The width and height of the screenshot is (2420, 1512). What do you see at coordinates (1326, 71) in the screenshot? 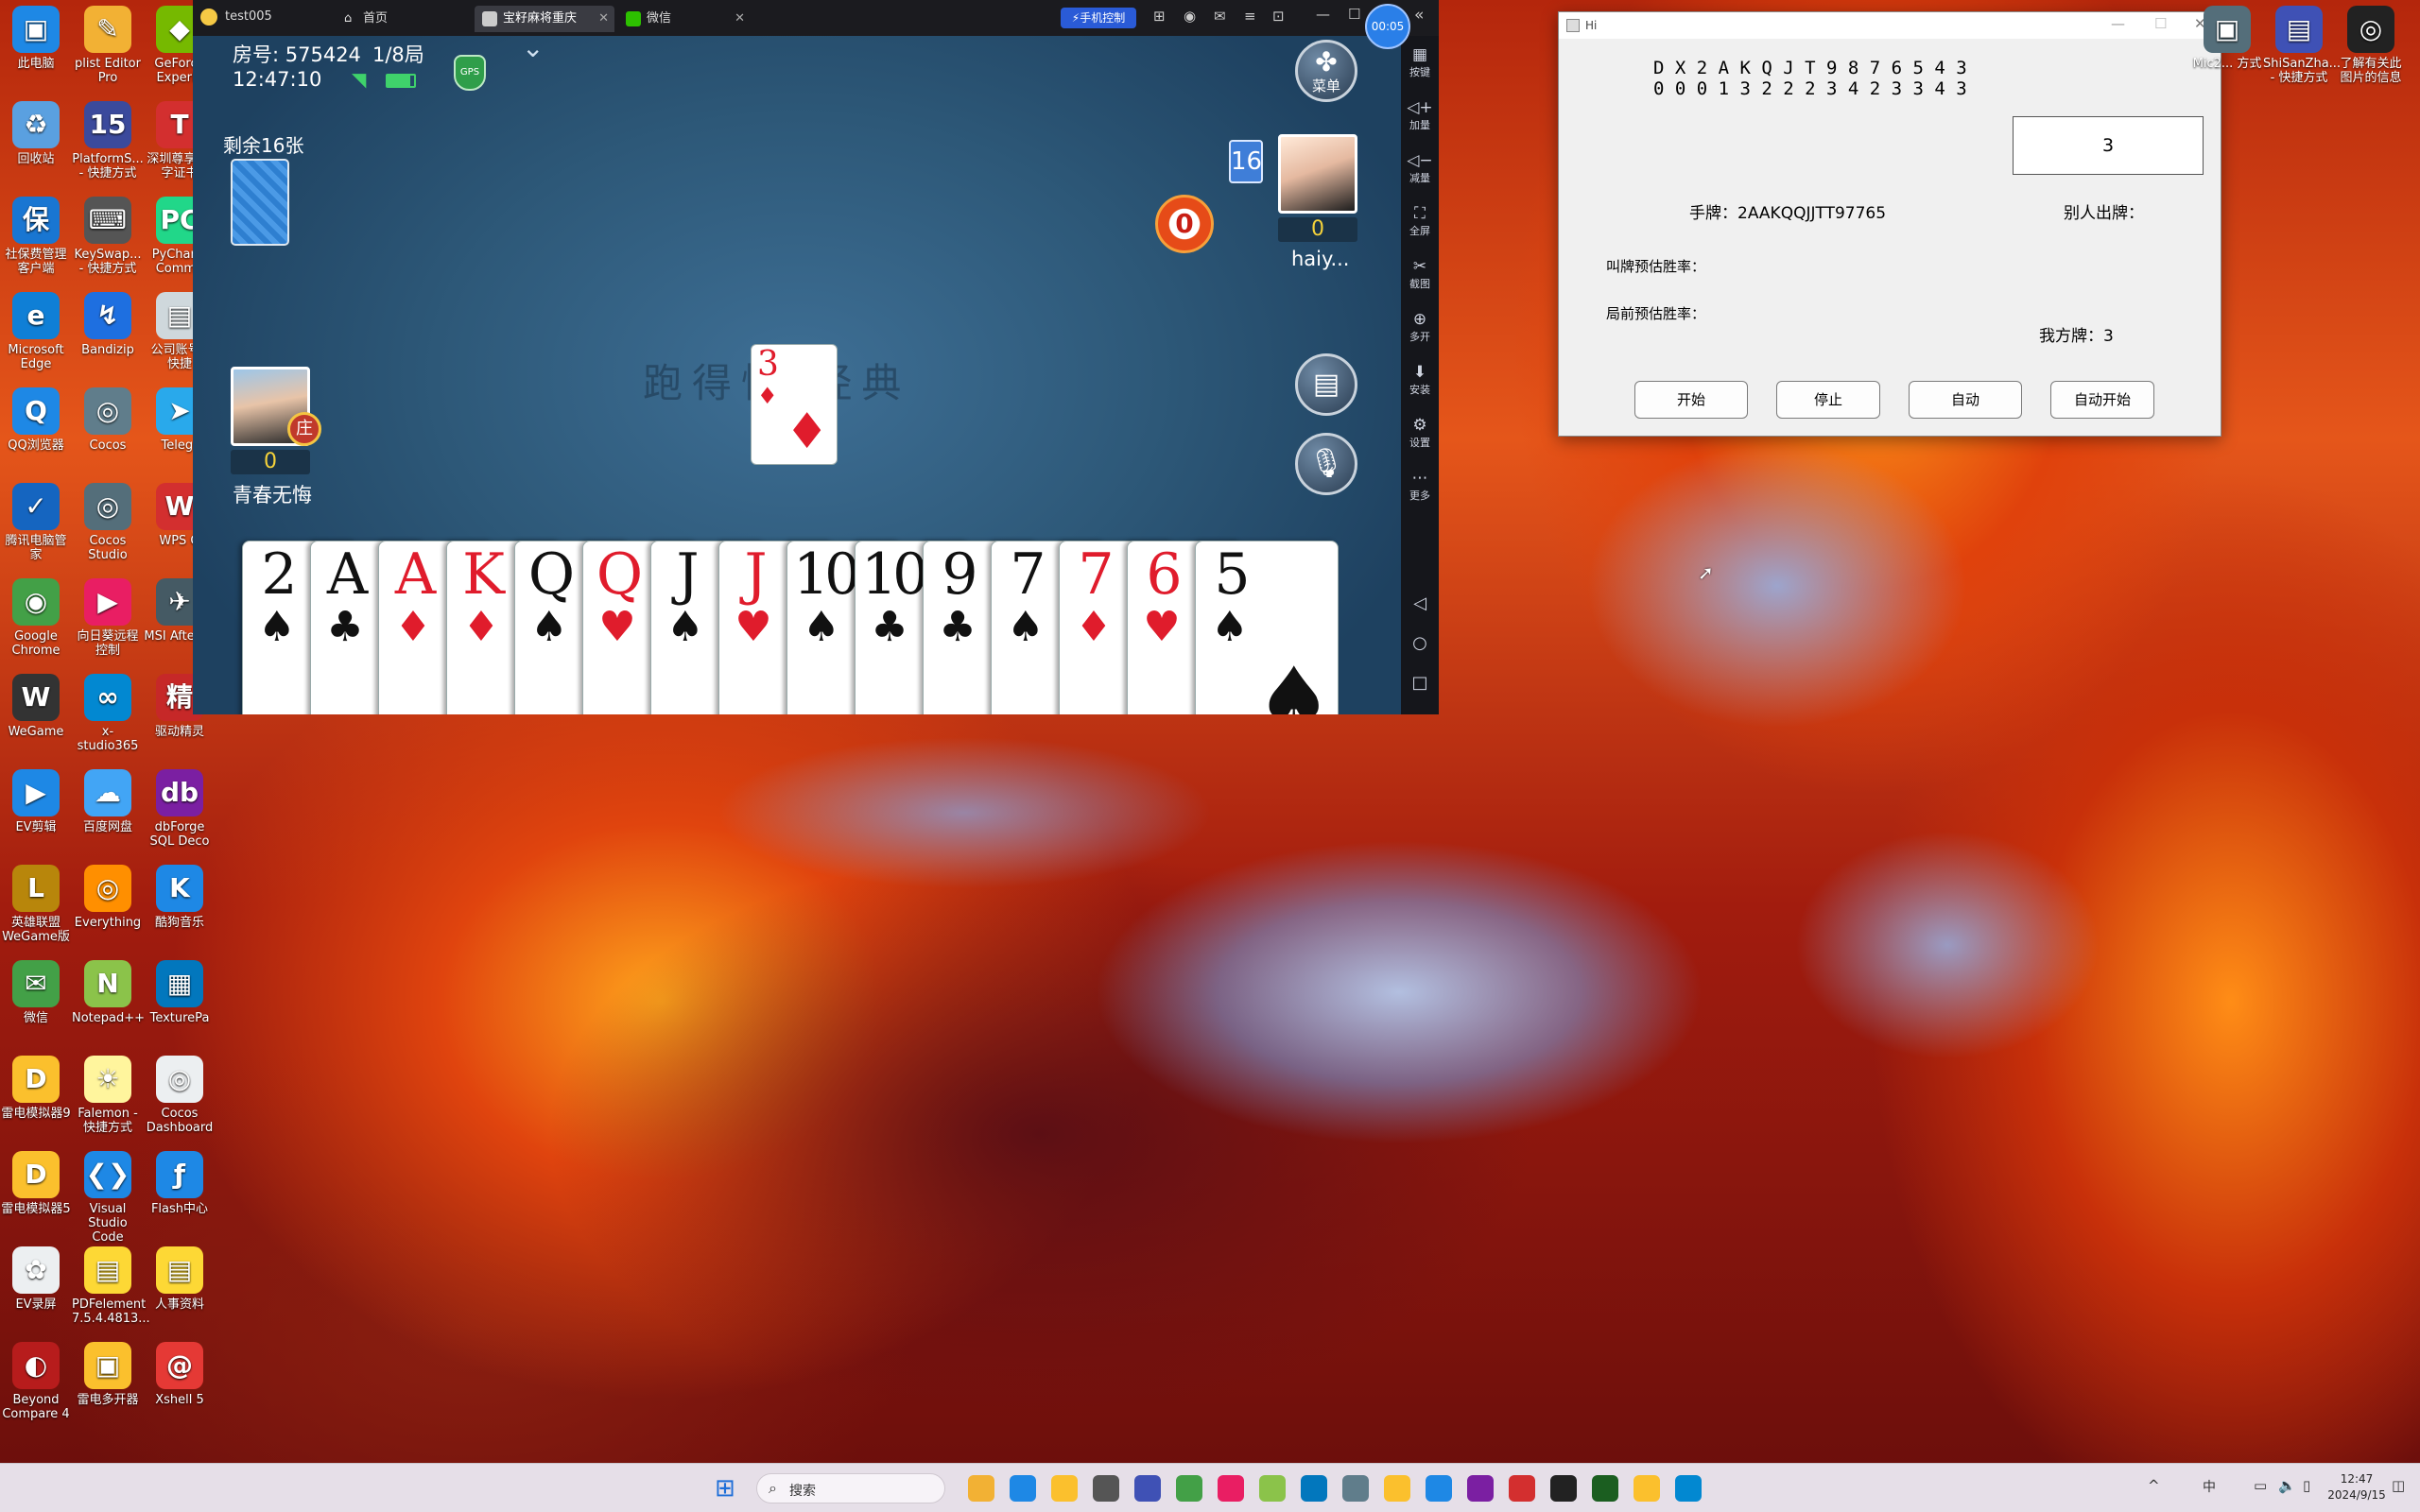
I see `menu-button: ✤ 菜单` at bounding box center [1326, 71].